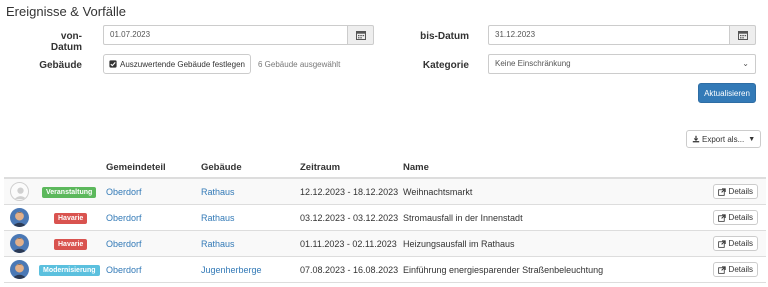 The height and width of the screenshot is (287, 768). What do you see at coordinates (225, 35) in the screenshot?
I see `from-date-input: 01.07.2023` at bounding box center [225, 35].